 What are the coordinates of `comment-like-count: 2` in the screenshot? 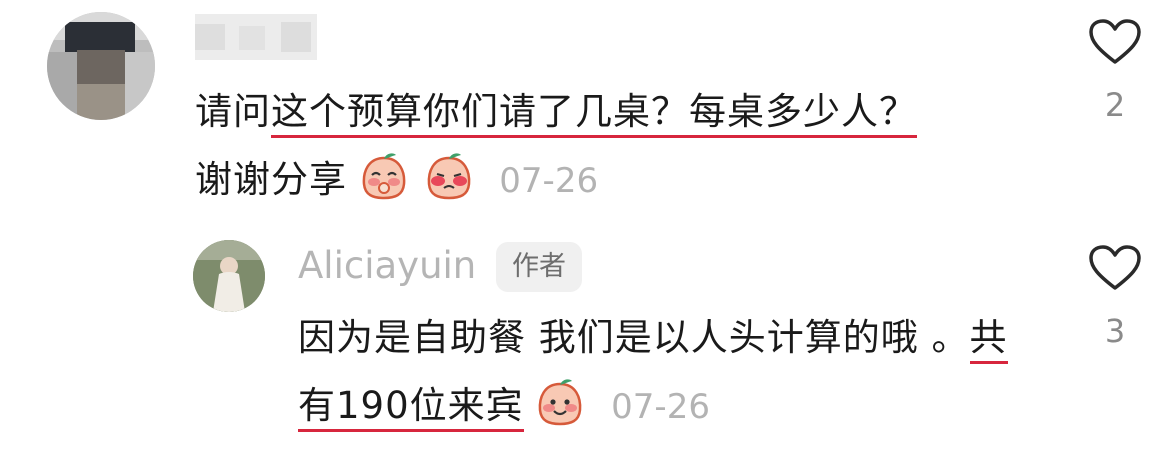 It's located at (1115, 105).